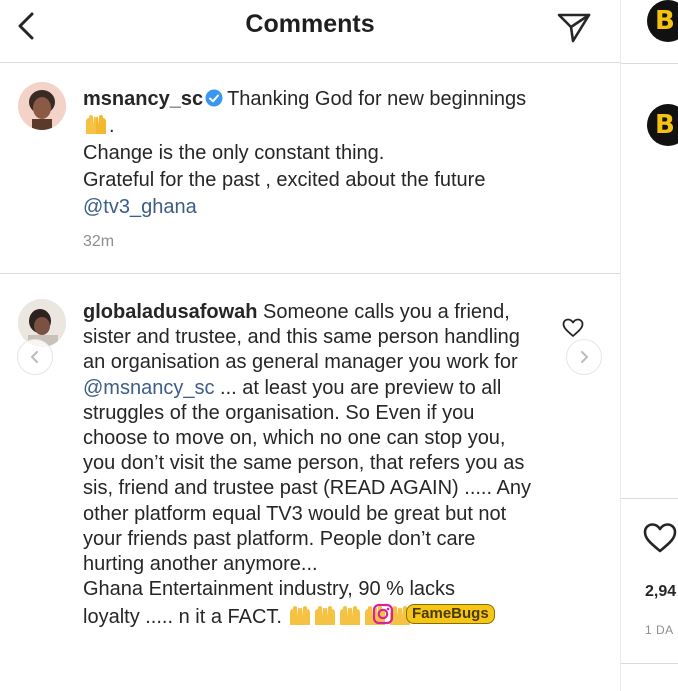 The width and height of the screenshot is (678, 691). Describe the element at coordinates (182, 617) in the screenshot. I see `comment-text-part-4: loyalty ..... n it a FACT.` at that location.